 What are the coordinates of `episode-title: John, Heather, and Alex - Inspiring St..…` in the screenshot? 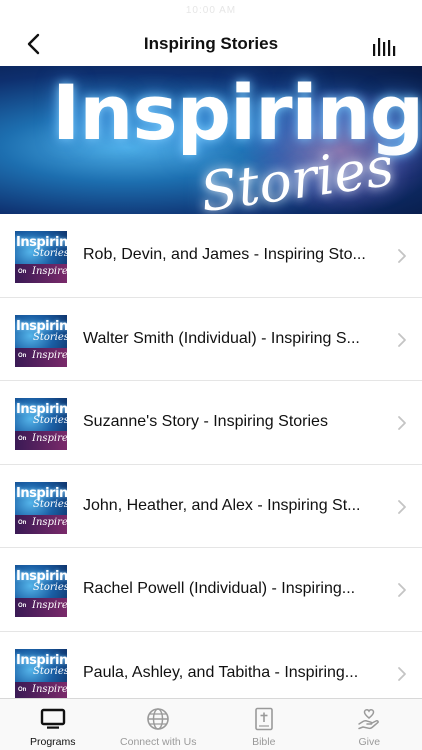 It's located at (222, 505).